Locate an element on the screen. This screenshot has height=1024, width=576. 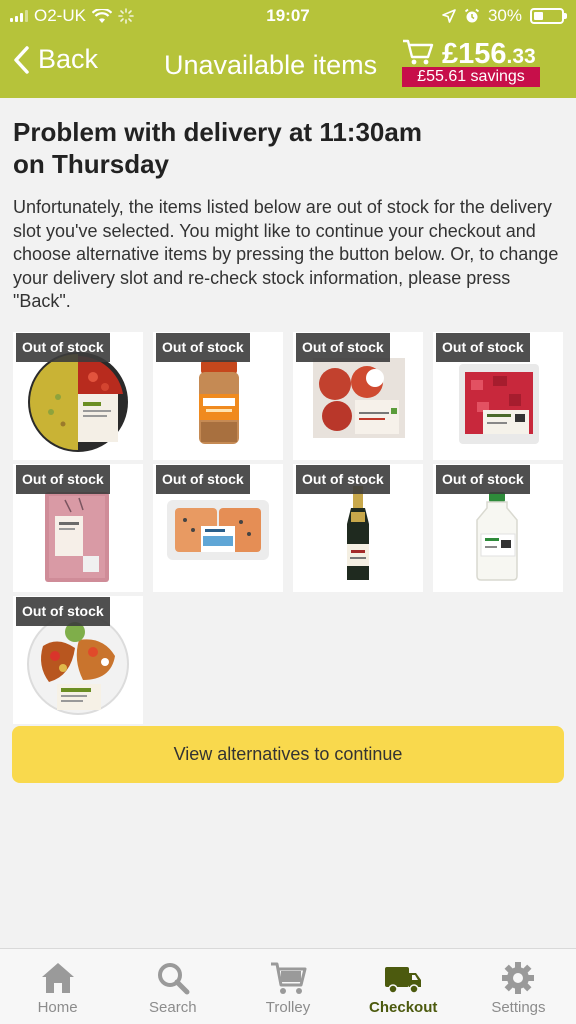
back-label: Back is located at coordinates (68, 59).